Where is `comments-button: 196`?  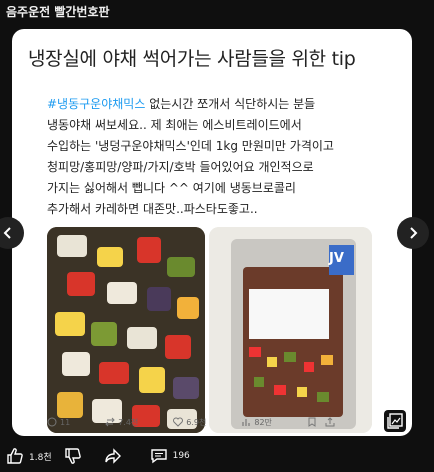 comments-button: 196 is located at coordinates (170, 456).